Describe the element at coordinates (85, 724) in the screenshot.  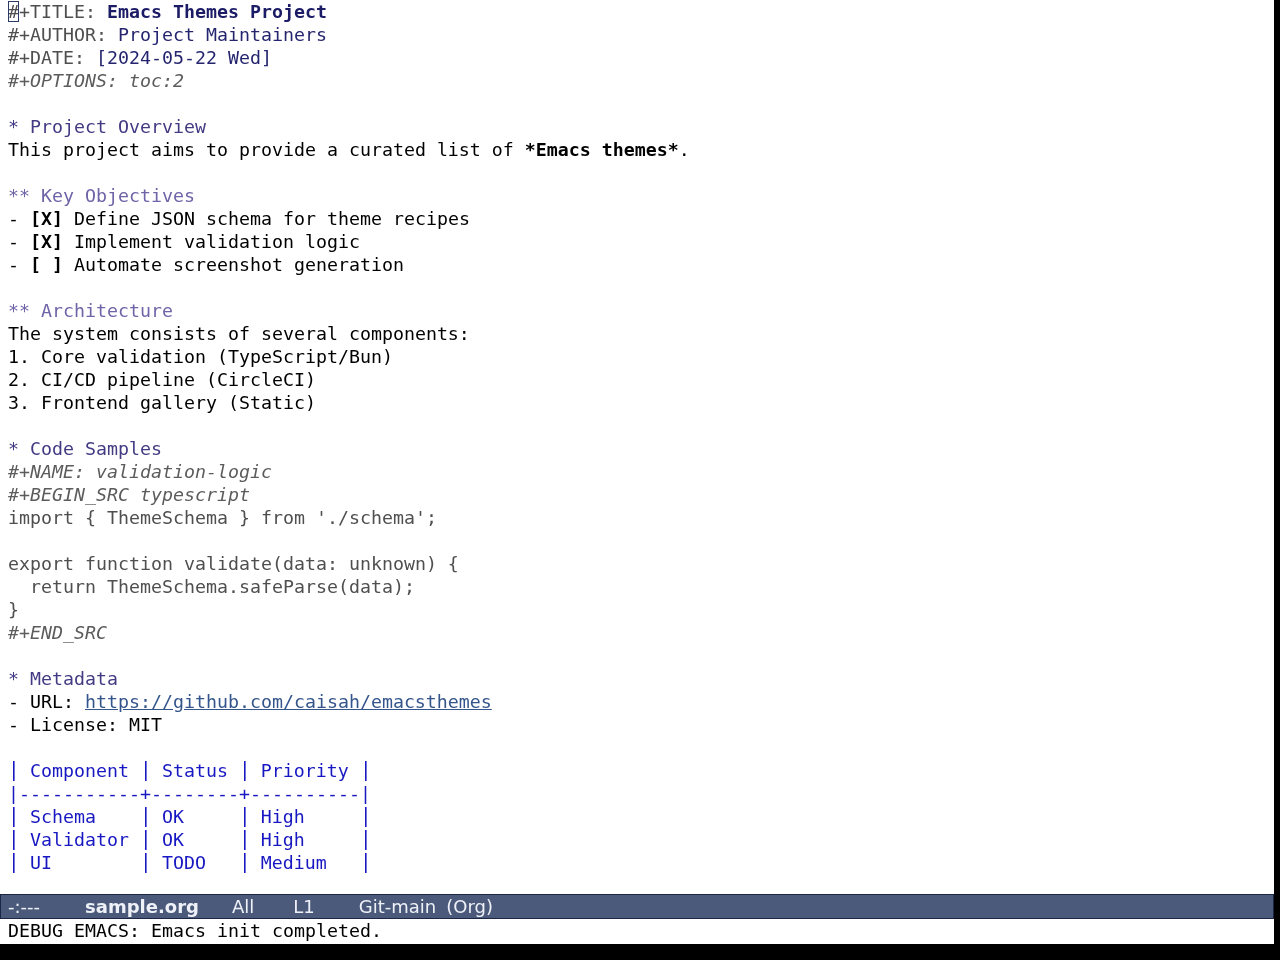
I see `body-text: - License: MIT` at that location.